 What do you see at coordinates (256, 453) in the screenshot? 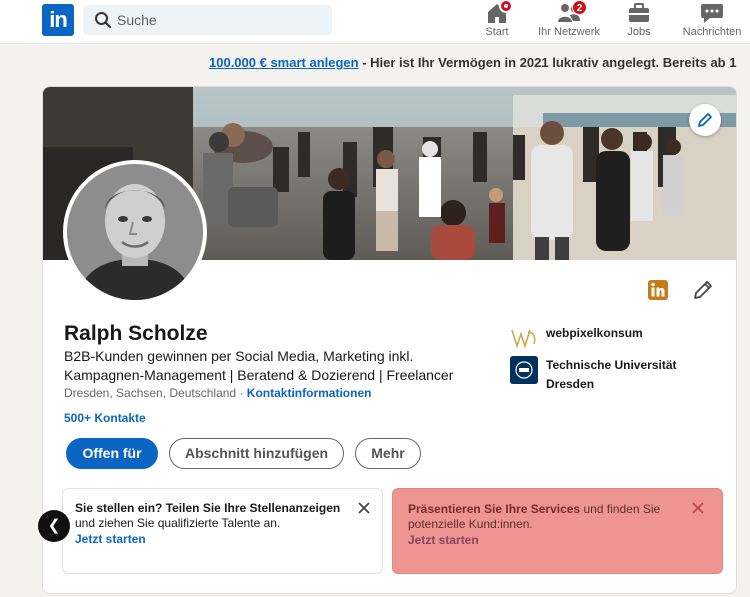
I see `add-section-button: Abschnitt hinzufügen` at bounding box center [256, 453].